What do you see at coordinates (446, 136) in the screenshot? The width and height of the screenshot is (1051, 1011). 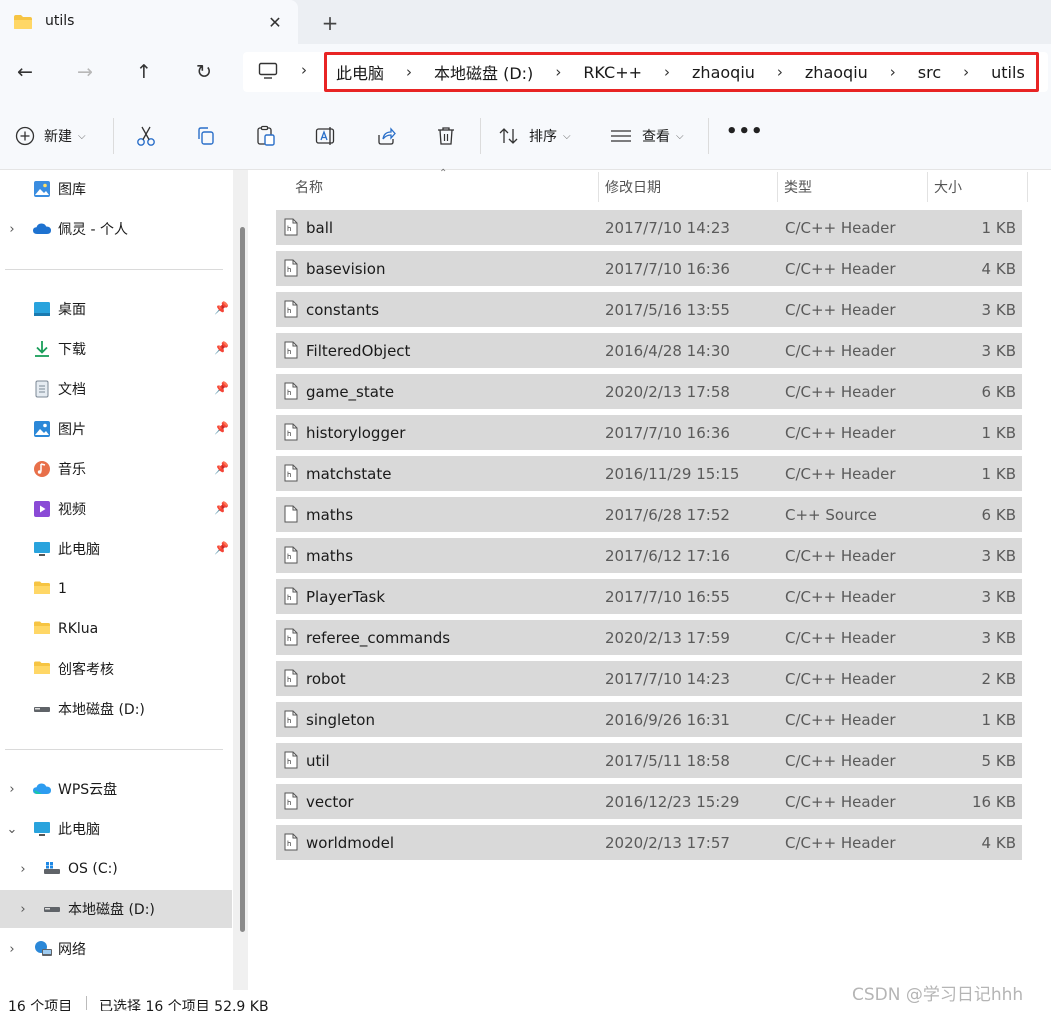 I see `delete-icon` at bounding box center [446, 136].